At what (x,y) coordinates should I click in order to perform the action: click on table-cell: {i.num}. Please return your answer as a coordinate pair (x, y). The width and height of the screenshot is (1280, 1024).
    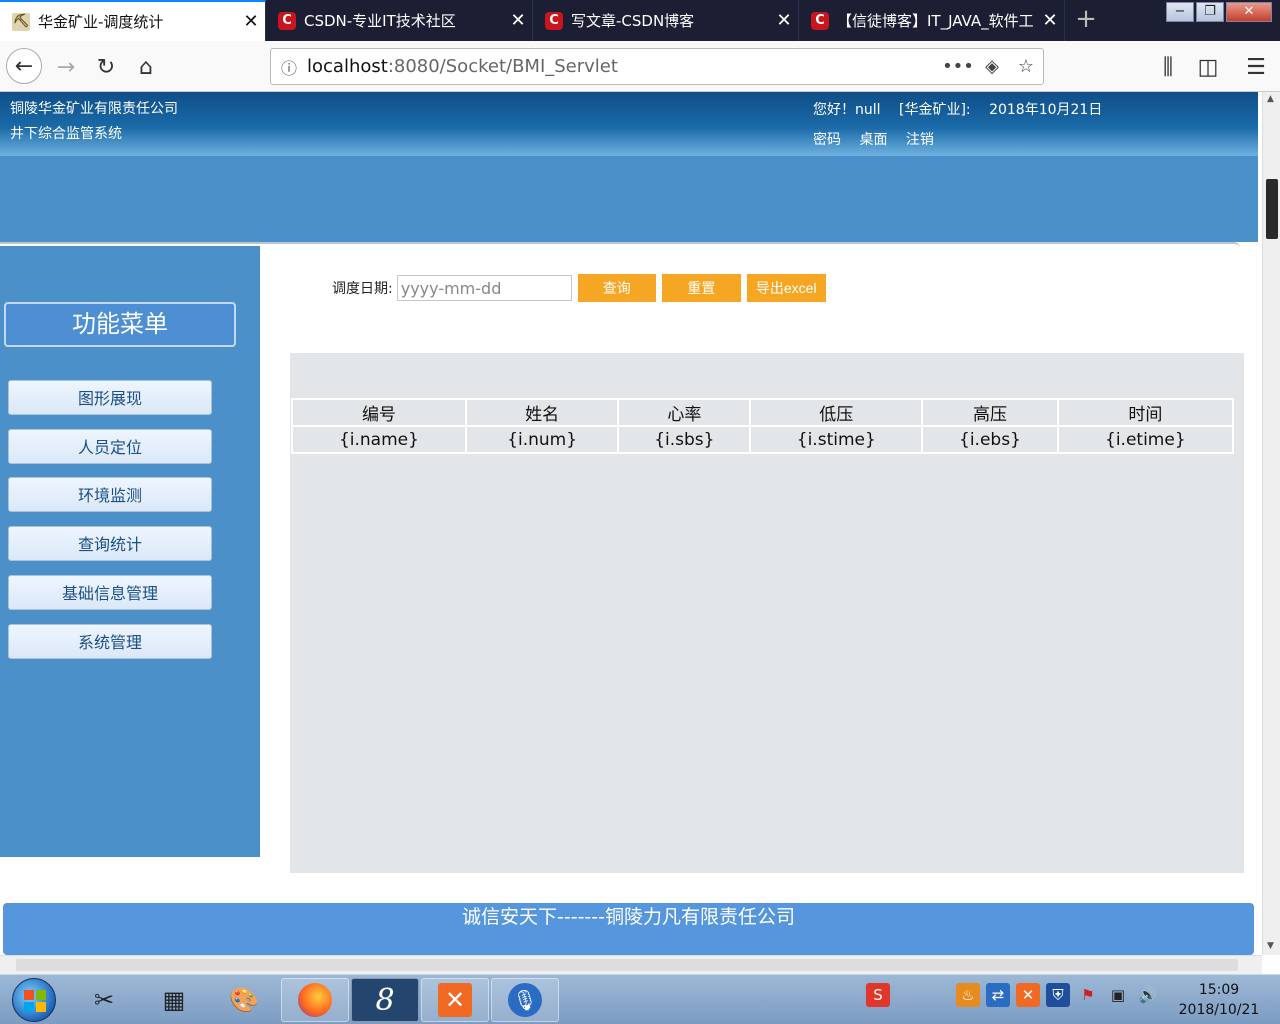
    Looking at the image, I should click on (542, 439).